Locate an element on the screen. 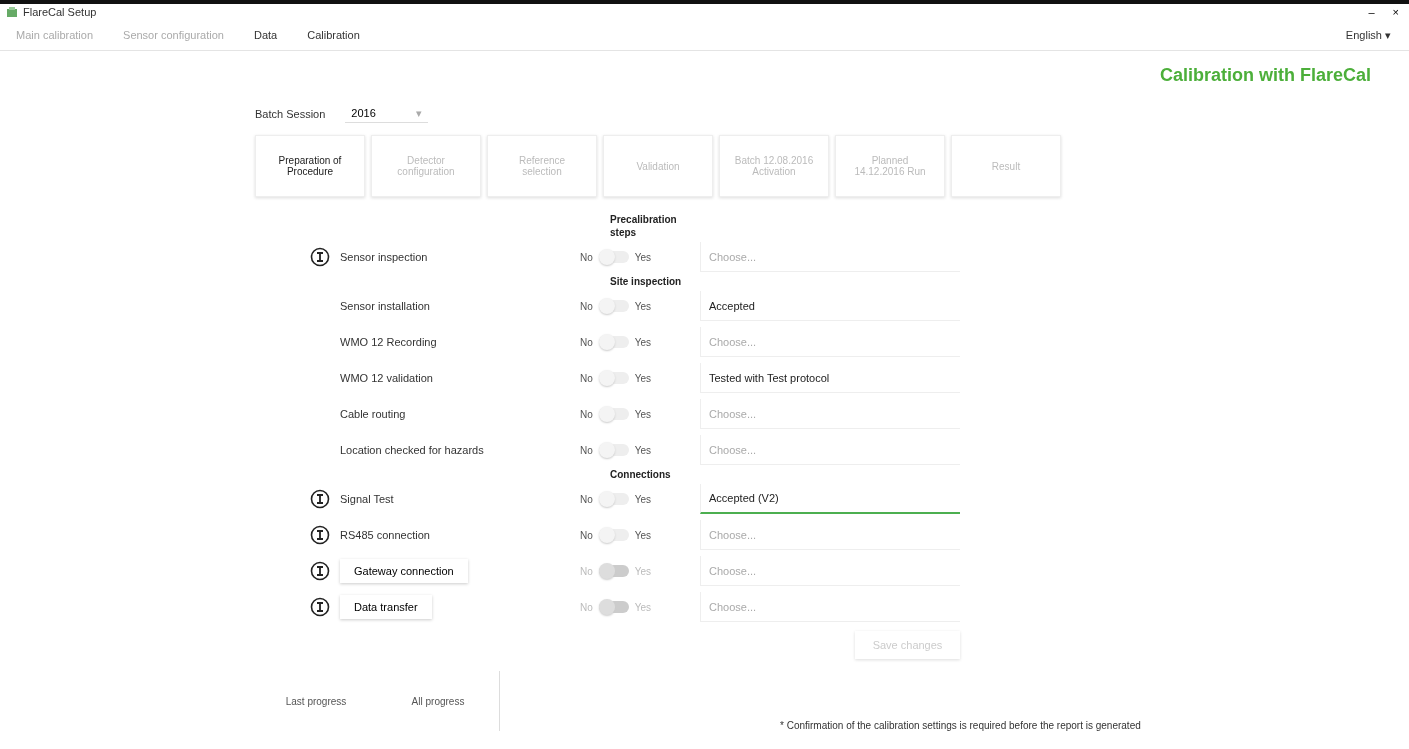 The image size is (1409, 749). window-control: × is located at coordinates (1395, 12).